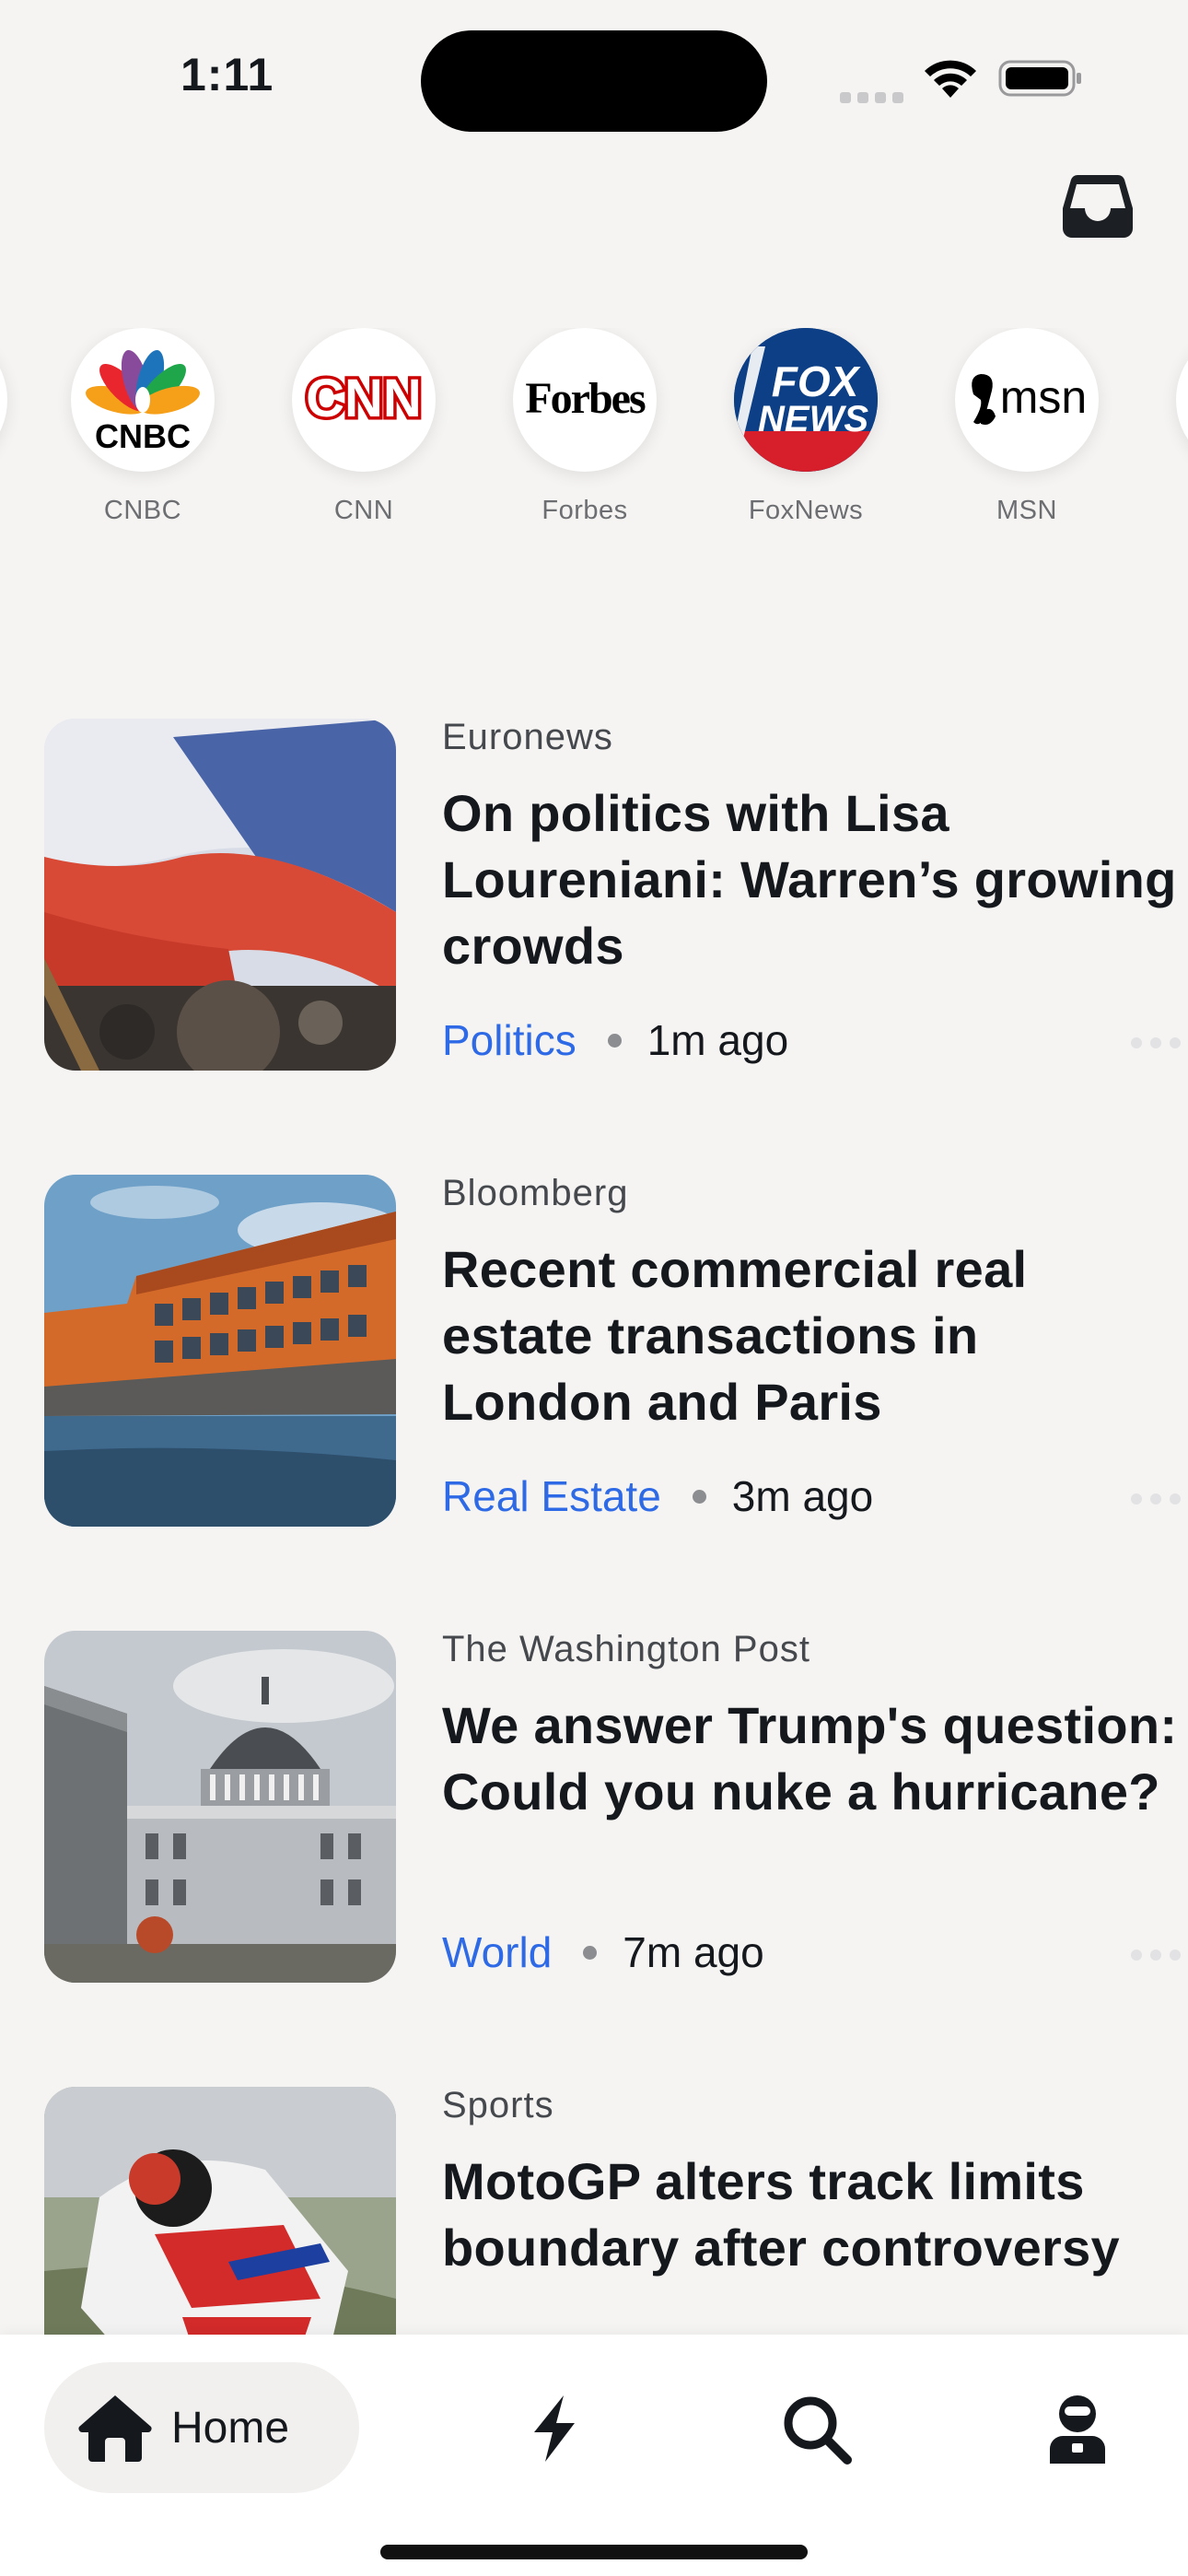 The height and width of the screenshot is (2576, 1188). What do you see at coordinates (1039, 78) in the screenshot?
I see `battery-icon` at bounding box center [1039, 78].